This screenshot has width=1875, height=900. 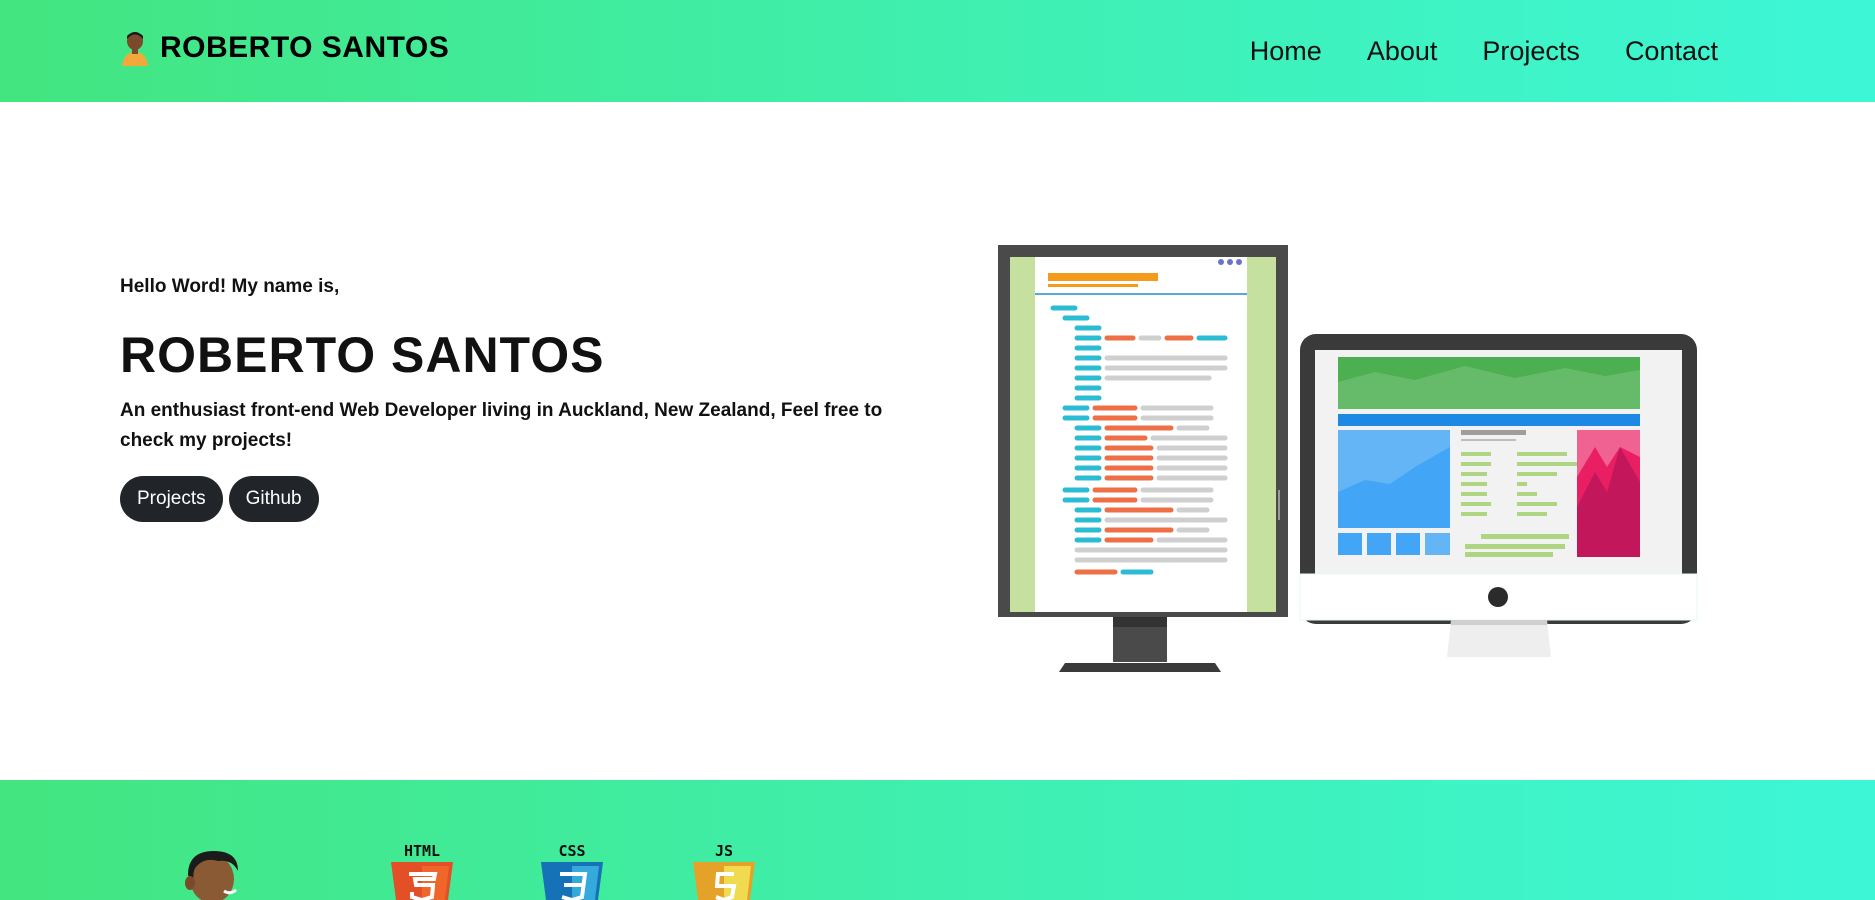 I want to click on nav-contact: Contact, so click(x=1671, y=51).